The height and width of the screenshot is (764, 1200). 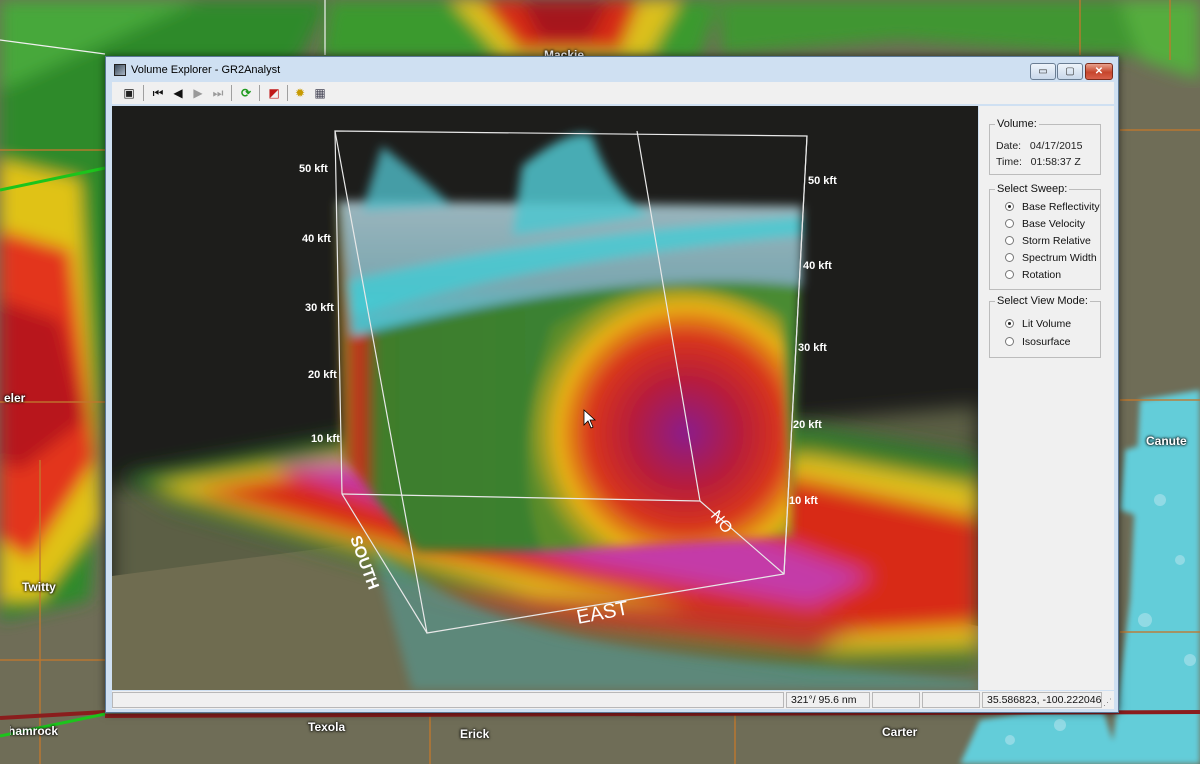 I want to click on time-value: 01:58:37 Z, so click(x=1055, y=162).